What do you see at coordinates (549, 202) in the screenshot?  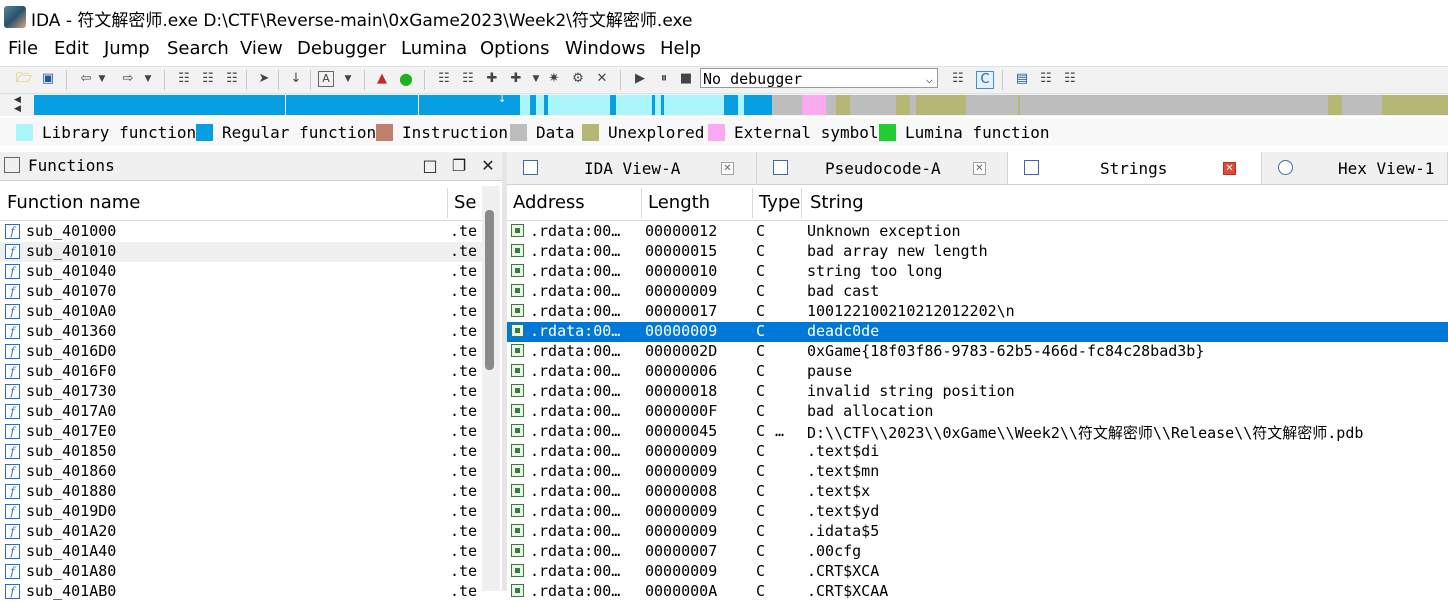 I see `column-address: Address` at bounding box center [549, 202].